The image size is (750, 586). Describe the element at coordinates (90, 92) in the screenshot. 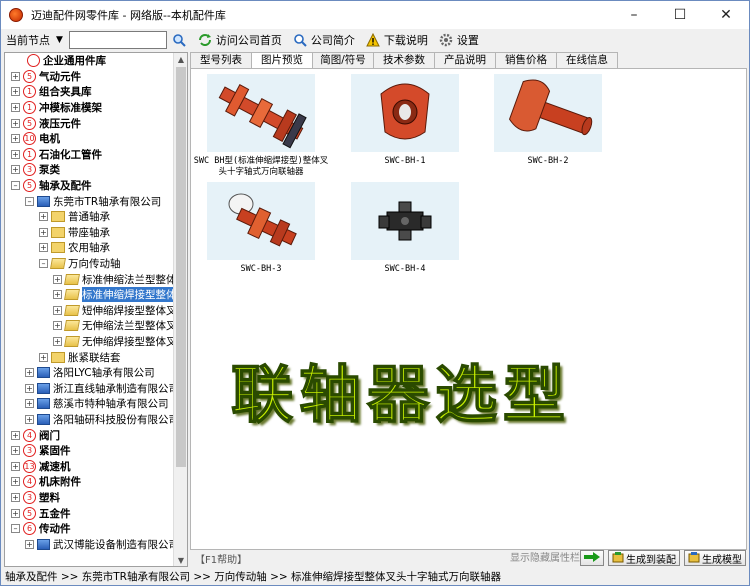

I see `tree-category-row: + 1 组合夹具库` at that location.